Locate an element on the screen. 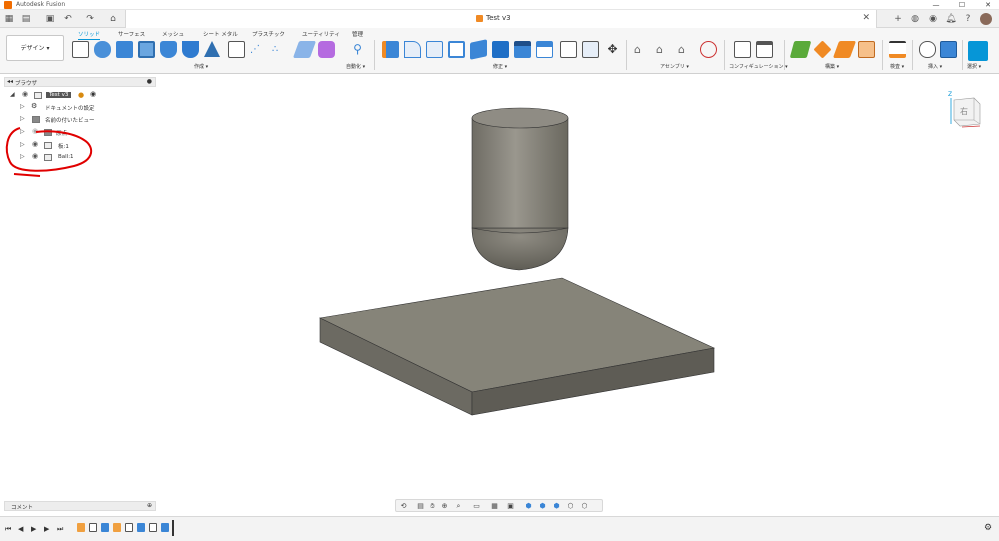 The height and width of the screenshot is (541, 999). points-icon: ∴ is located at coordinates (280, 49).